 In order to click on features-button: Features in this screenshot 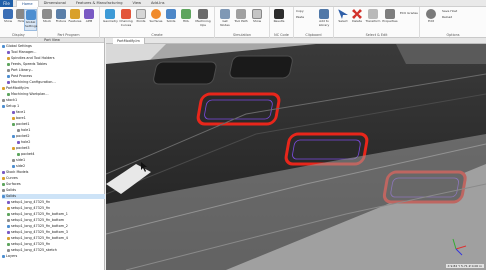, I will do `click(75, 20)`.